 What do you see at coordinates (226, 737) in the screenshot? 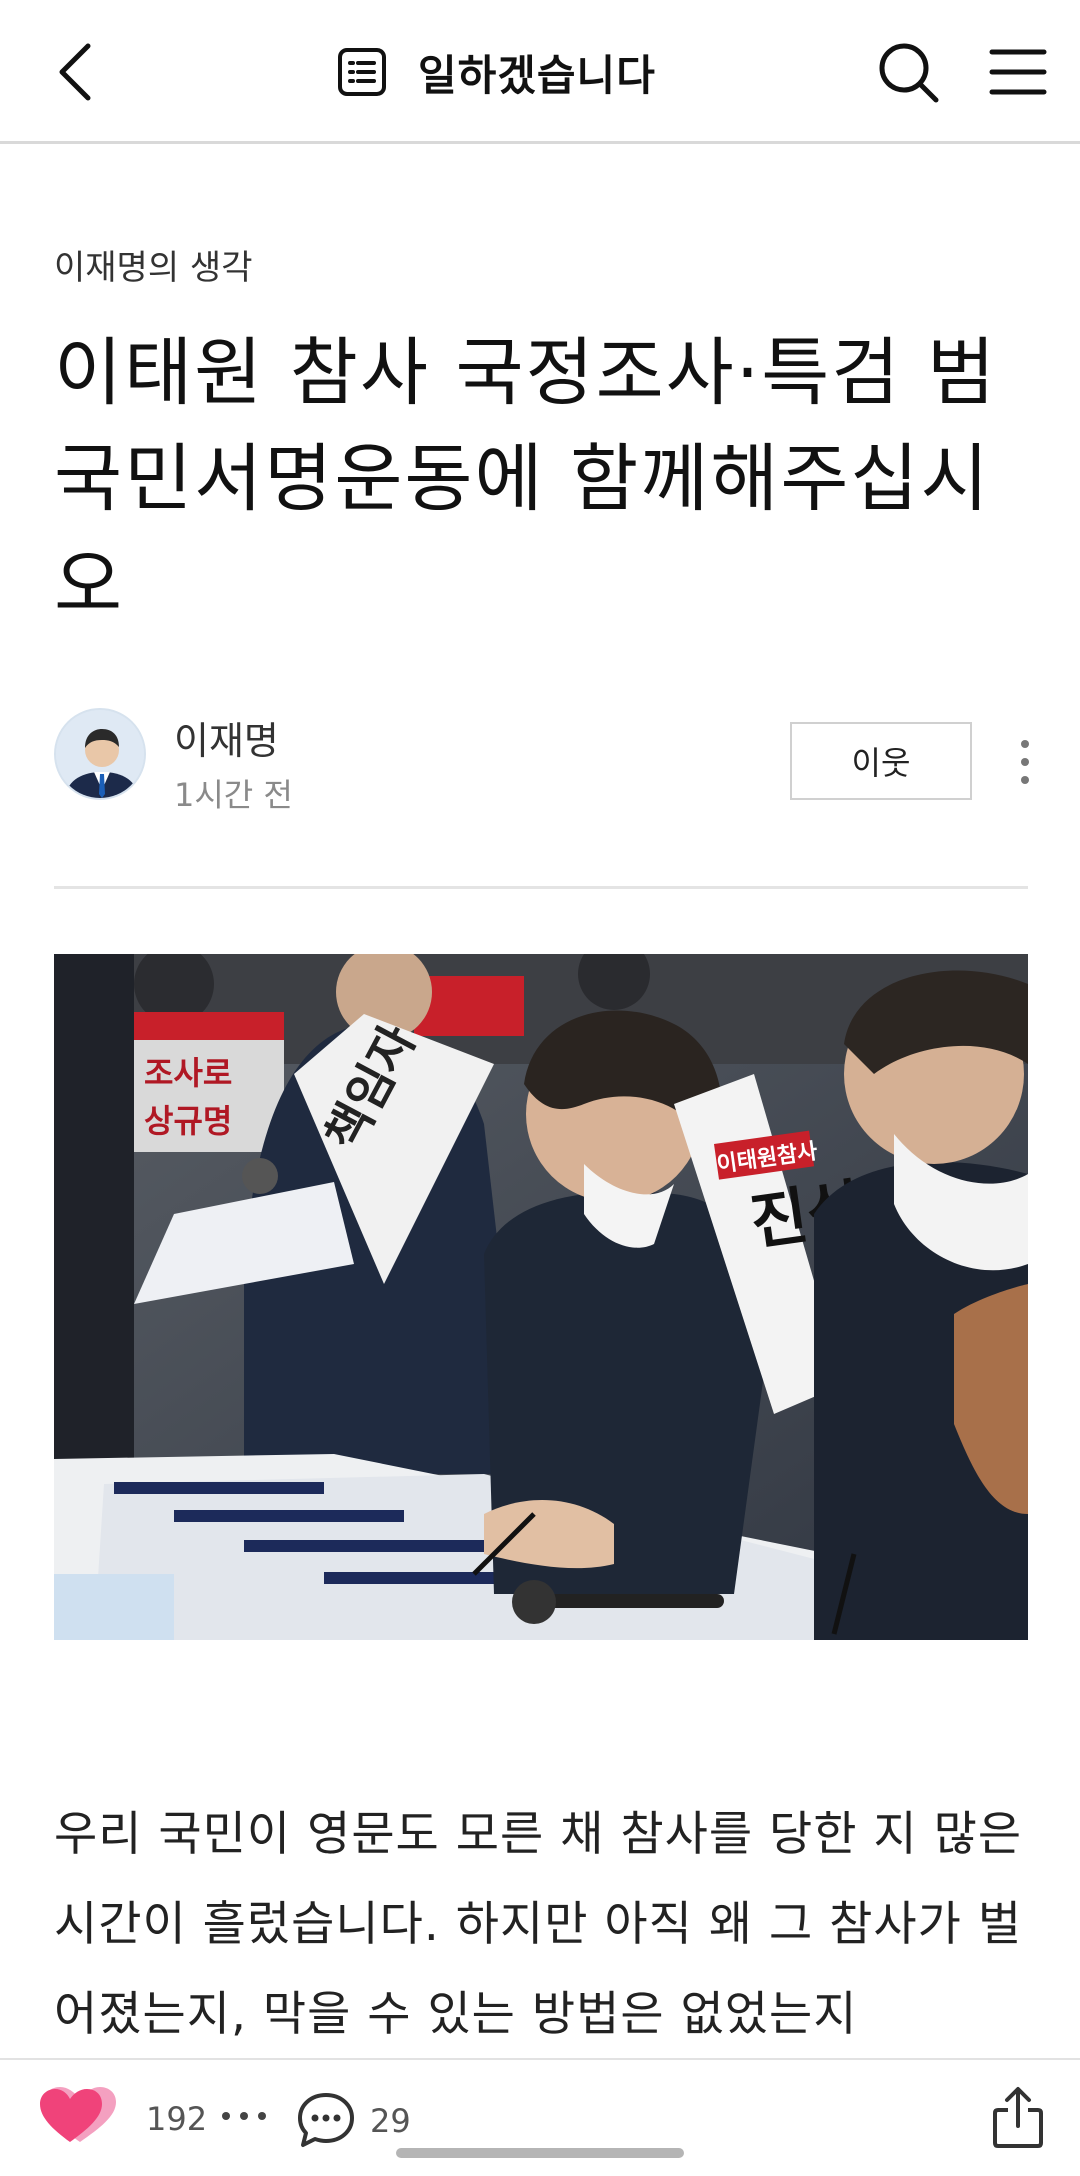
I see `author-name: 이재명` at bounding box center [226, 737].